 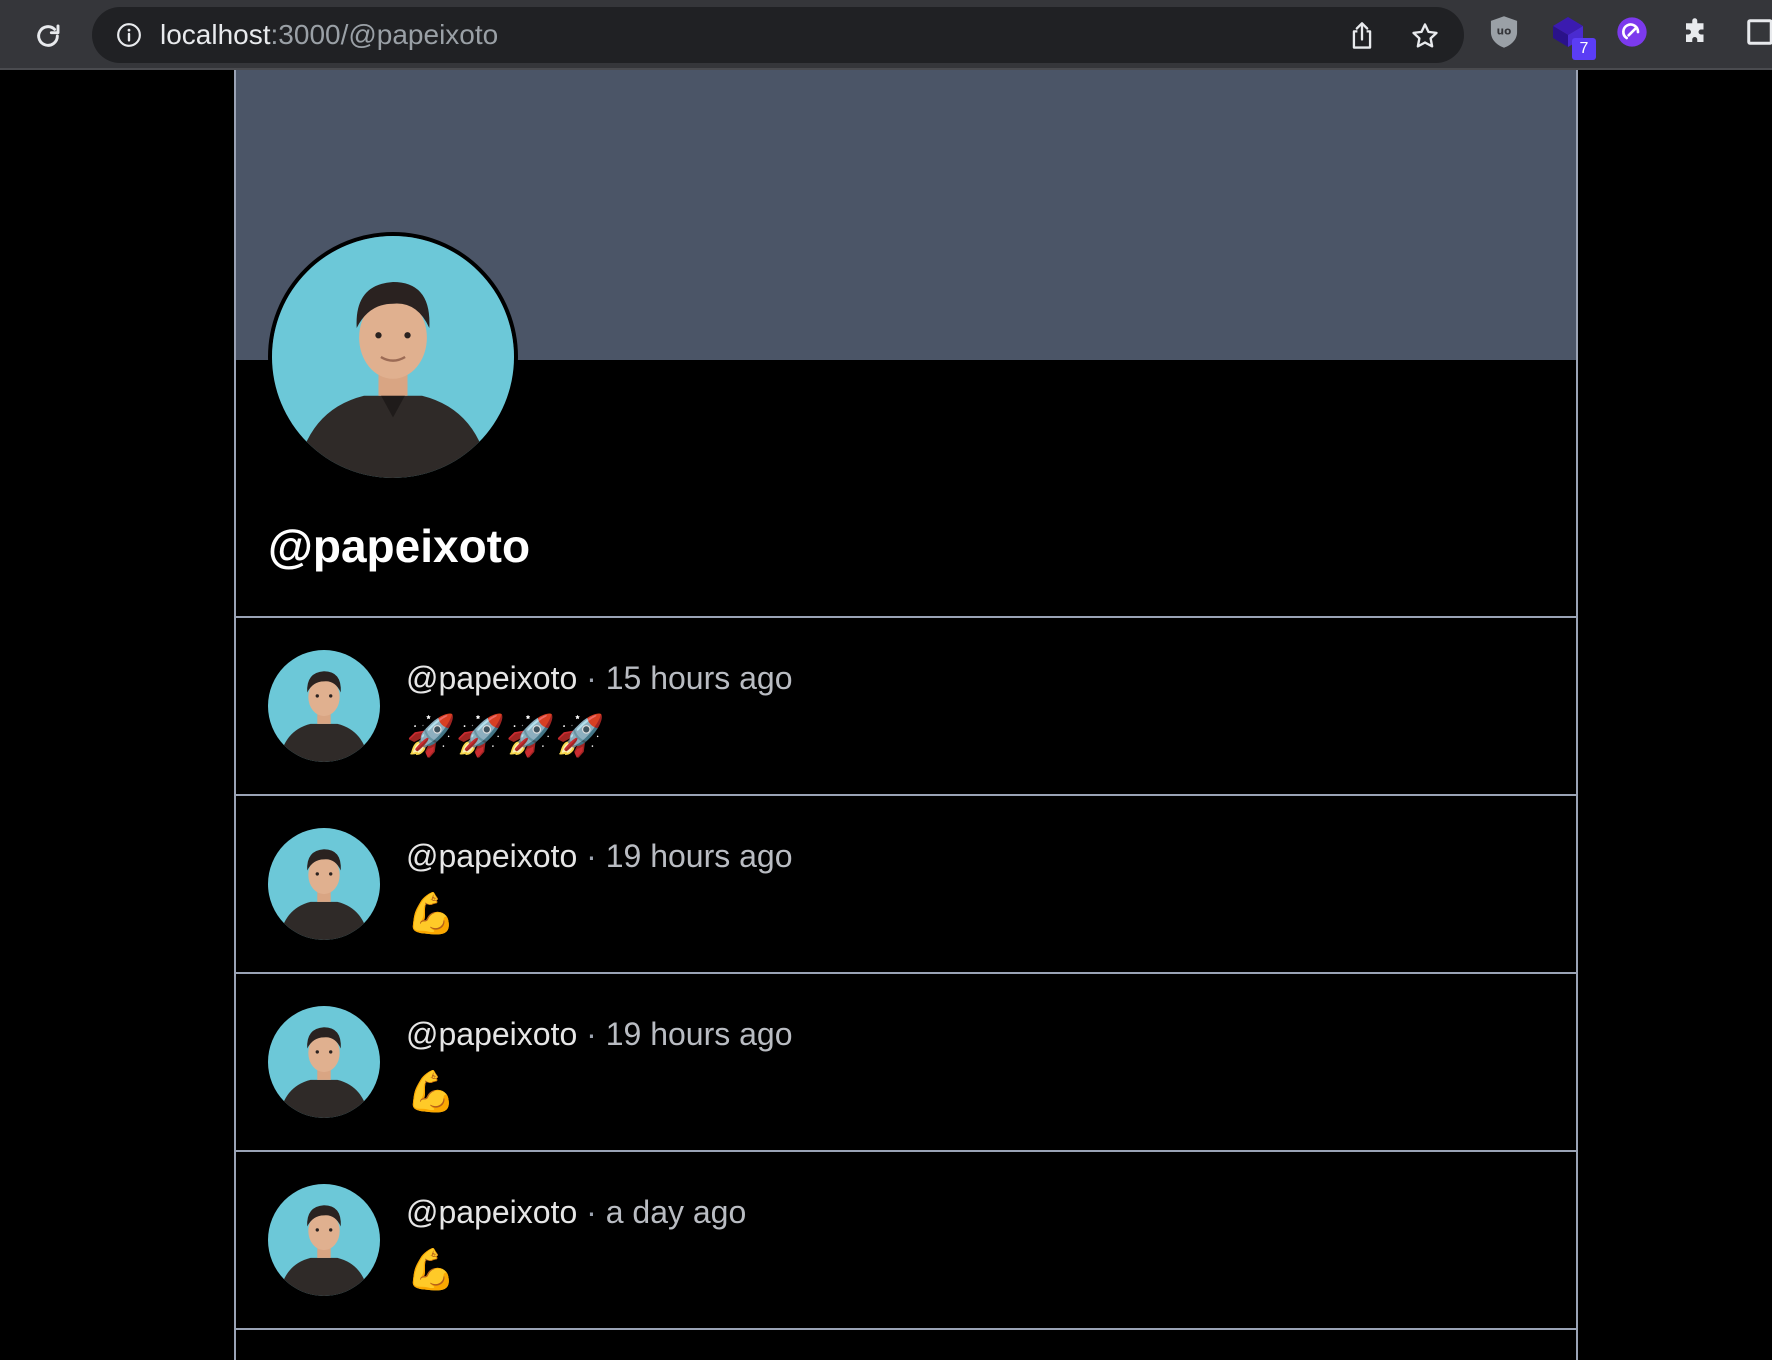 What do you see at coordinates (778, 35) in the screenshot?
I see `address-bar: localhost:3000/@papeixoto` at bounding box center [778, 35].